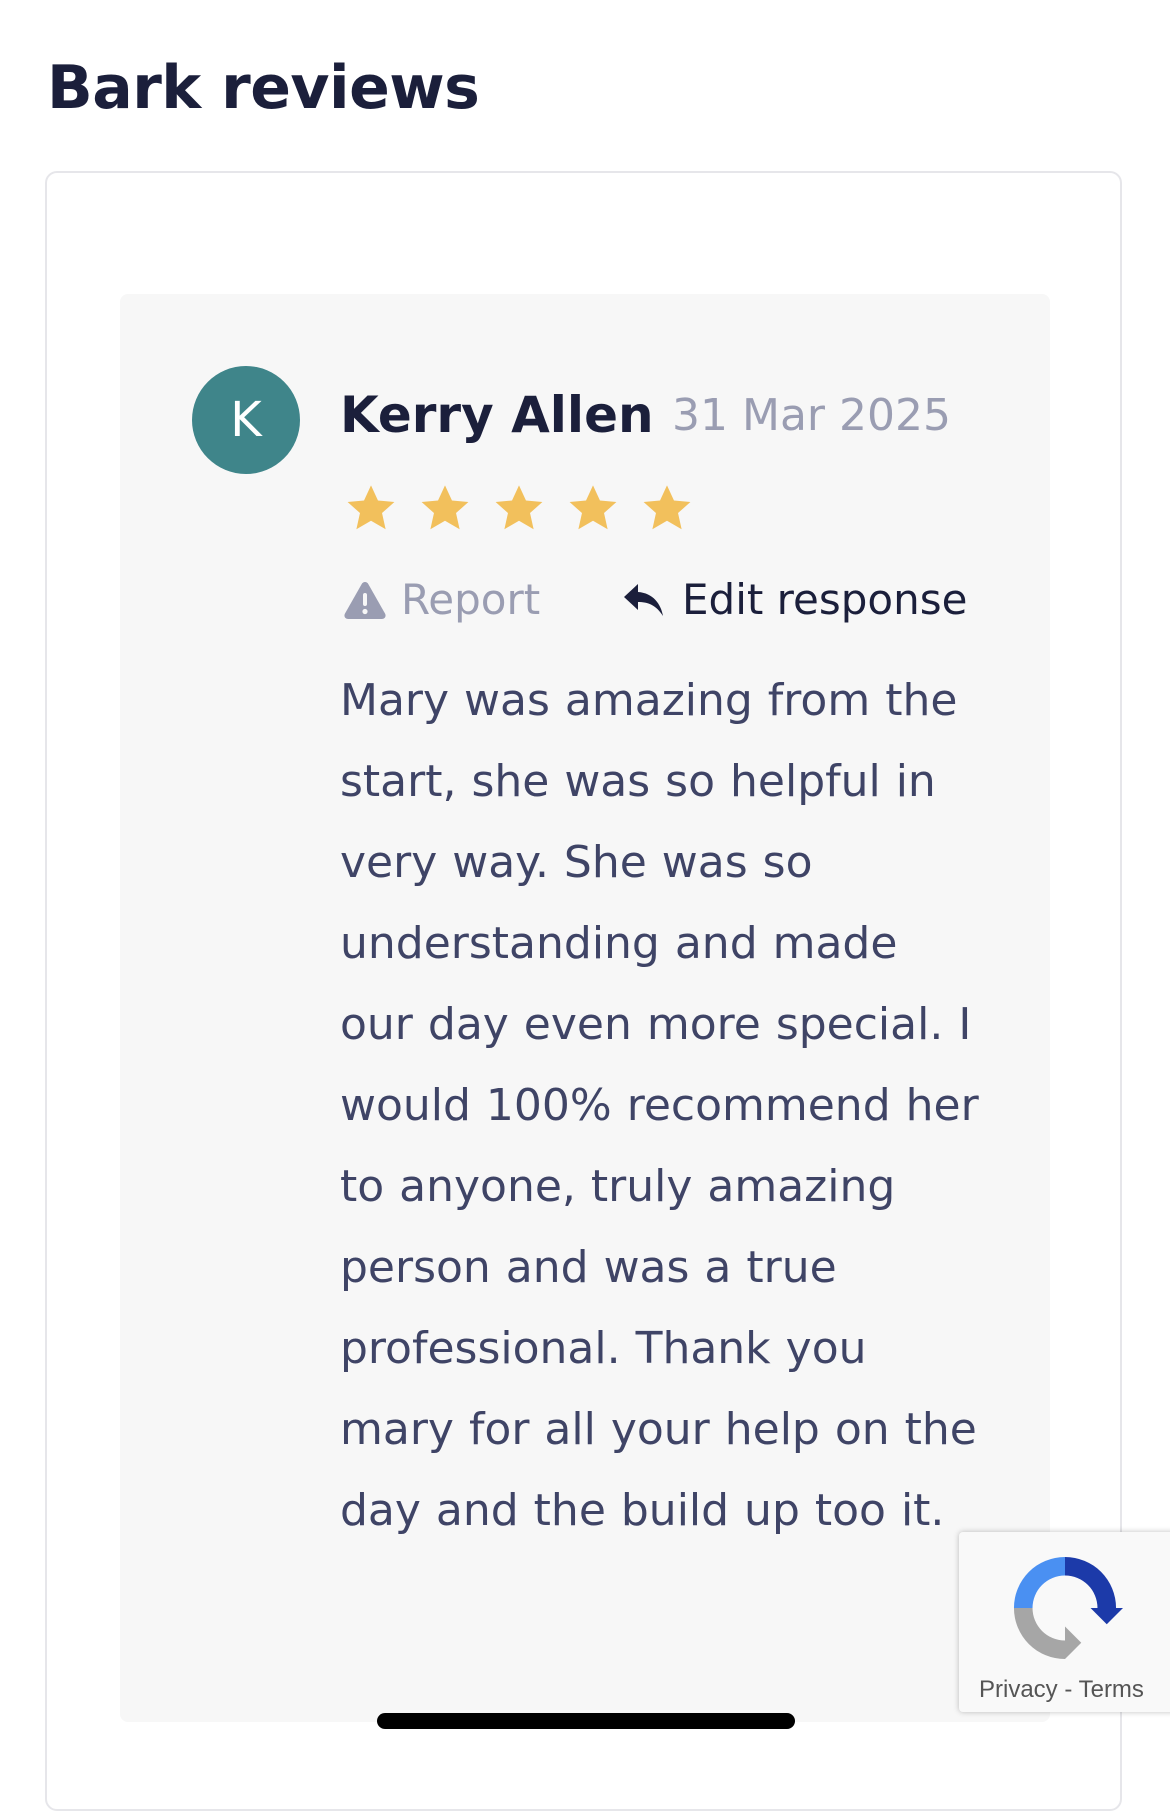 The image size is (1170, 1811). What do you see at coordinates (811, 415) in the screenshot?
I see `review-date: 31 Mar 2025` at bounding box center [811, 415].